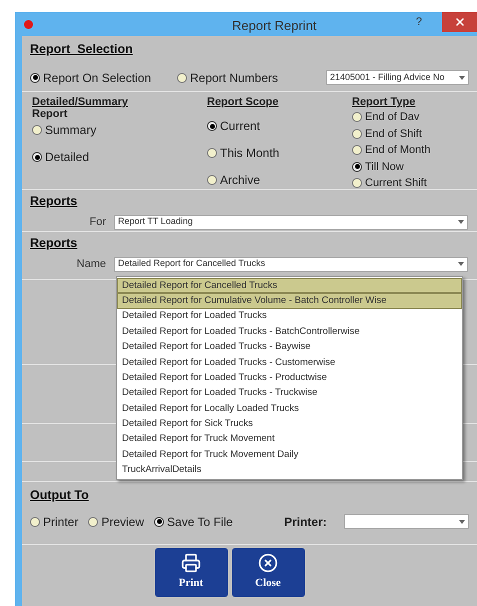 The height and width of the screenshot is (606, 477). Describe the element at coordinates (80, 102) in the screenshot. I see `group-heading: Detailed/Summary` at that location.